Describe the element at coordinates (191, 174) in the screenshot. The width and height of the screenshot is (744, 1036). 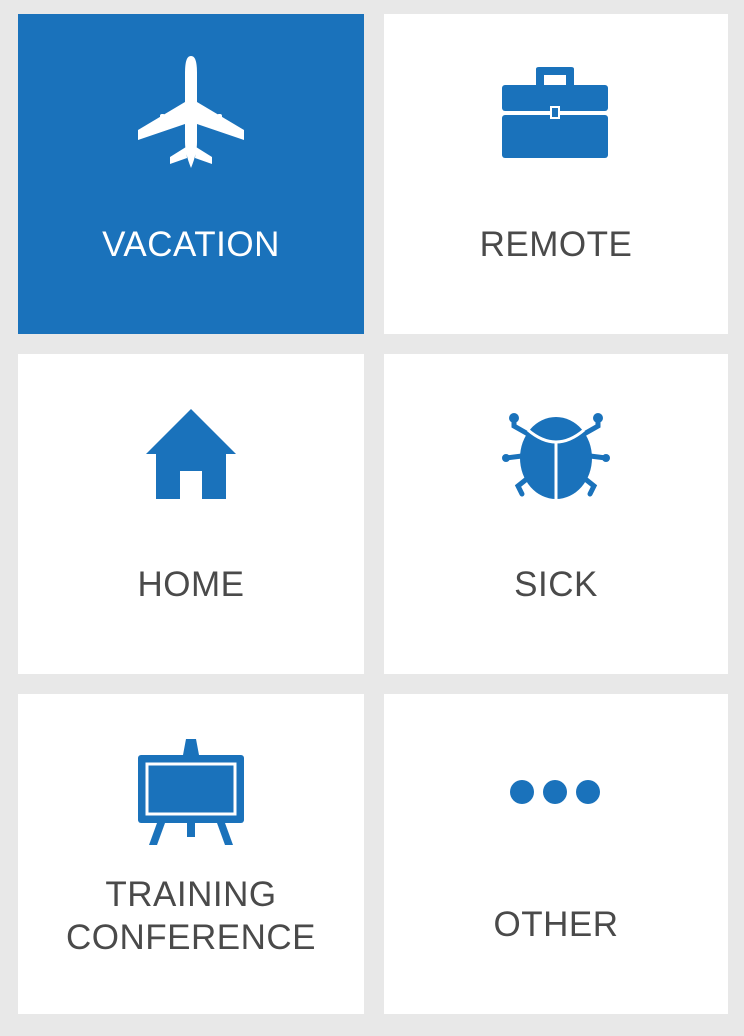
I see `tile-vacation: VACATION` at that location.